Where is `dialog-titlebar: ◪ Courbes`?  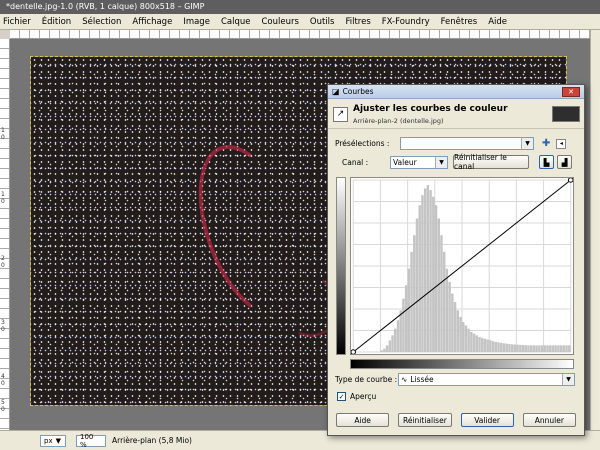 dialog-titlebar: ◪ Courbes is located at coordinates (456, 92).